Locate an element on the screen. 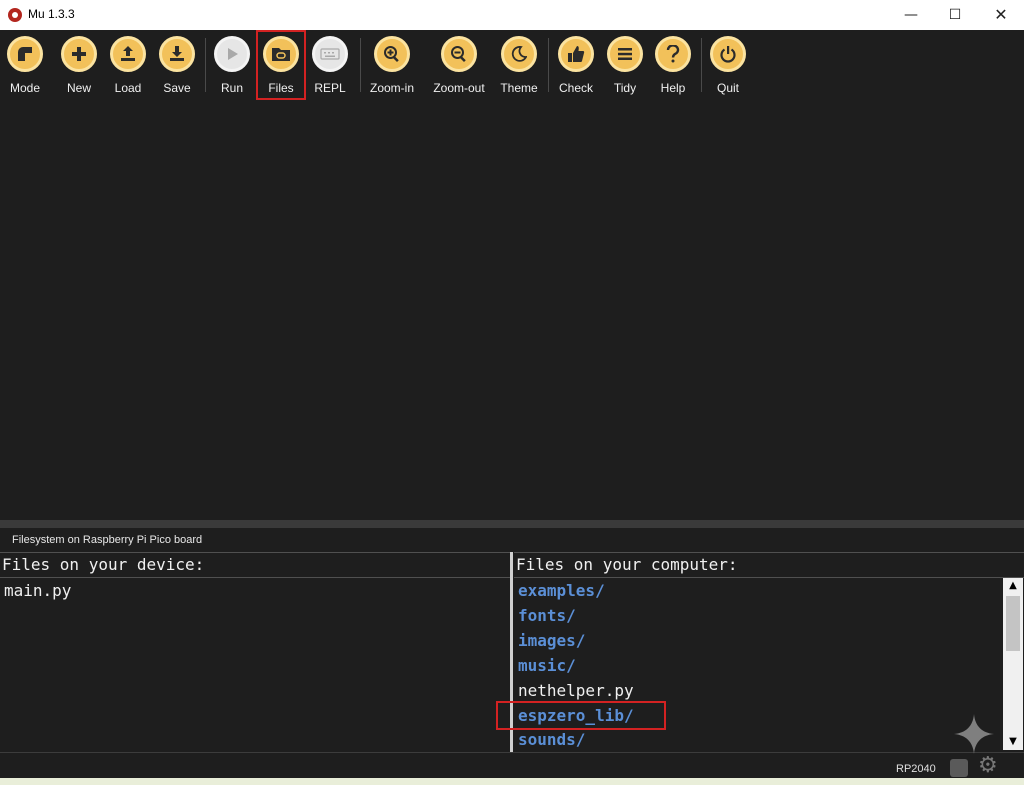 The image size is (1024, 785). filesystem-title-bar: Filesystem on Raspberry Pi Pico board is located at coordinates (512, 540).